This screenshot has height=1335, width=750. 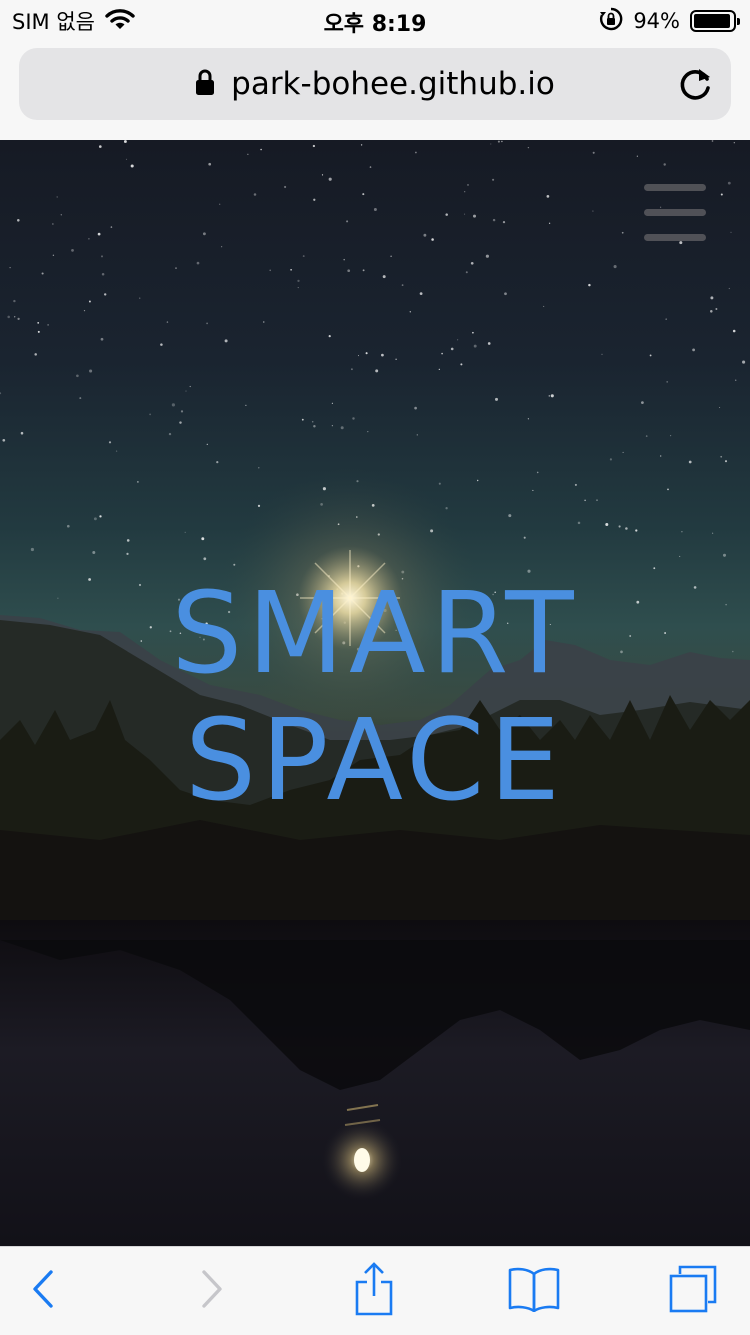 I want to click on address-area: park-bohee.github.io, so click(x=375, y=90).